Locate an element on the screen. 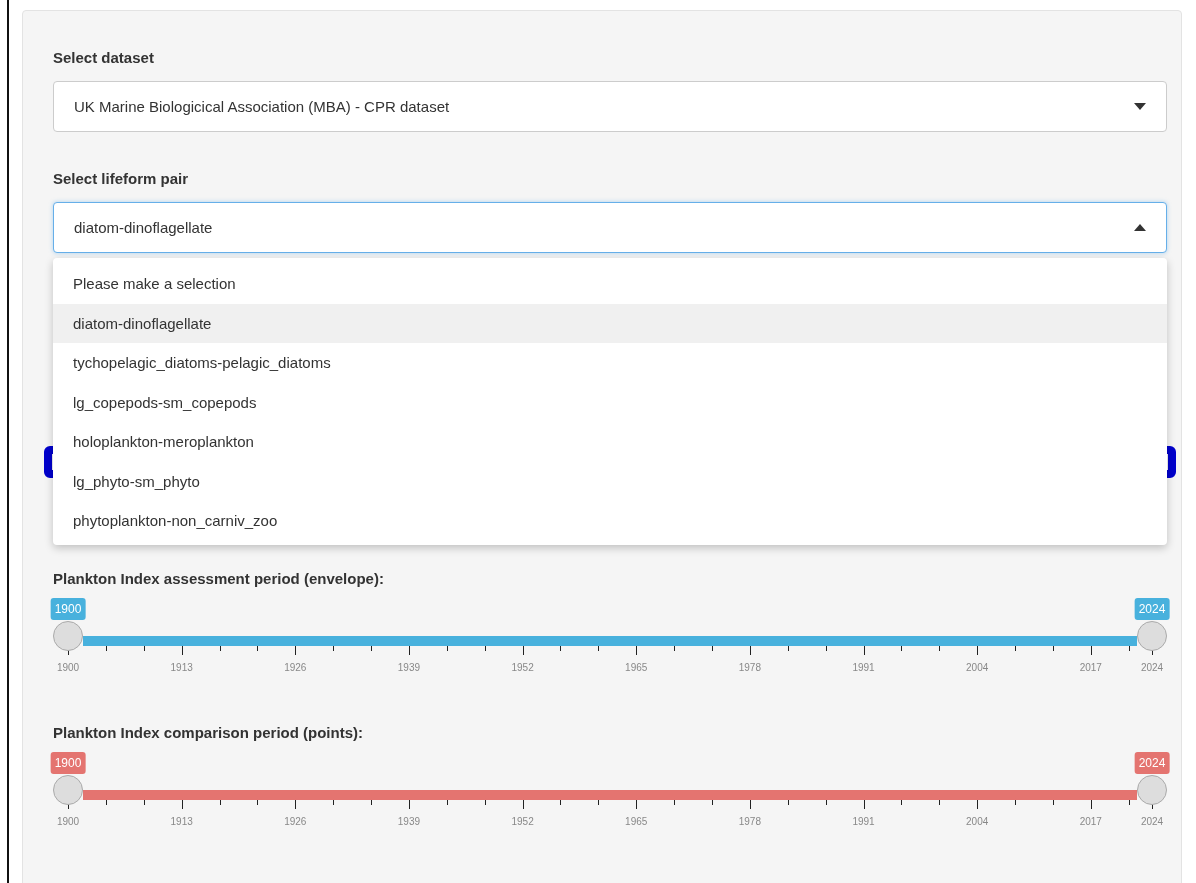  slider-label: Plankton Index comparison period (points): is located at coordinates (208, 733).